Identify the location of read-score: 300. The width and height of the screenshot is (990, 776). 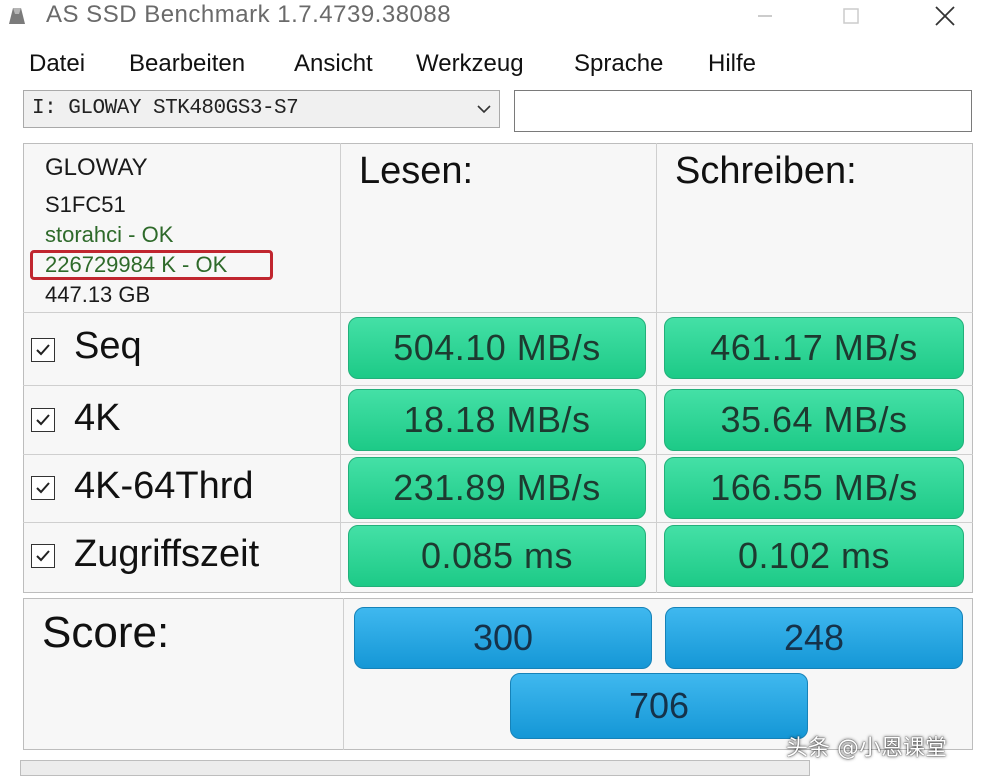
(503, 638).